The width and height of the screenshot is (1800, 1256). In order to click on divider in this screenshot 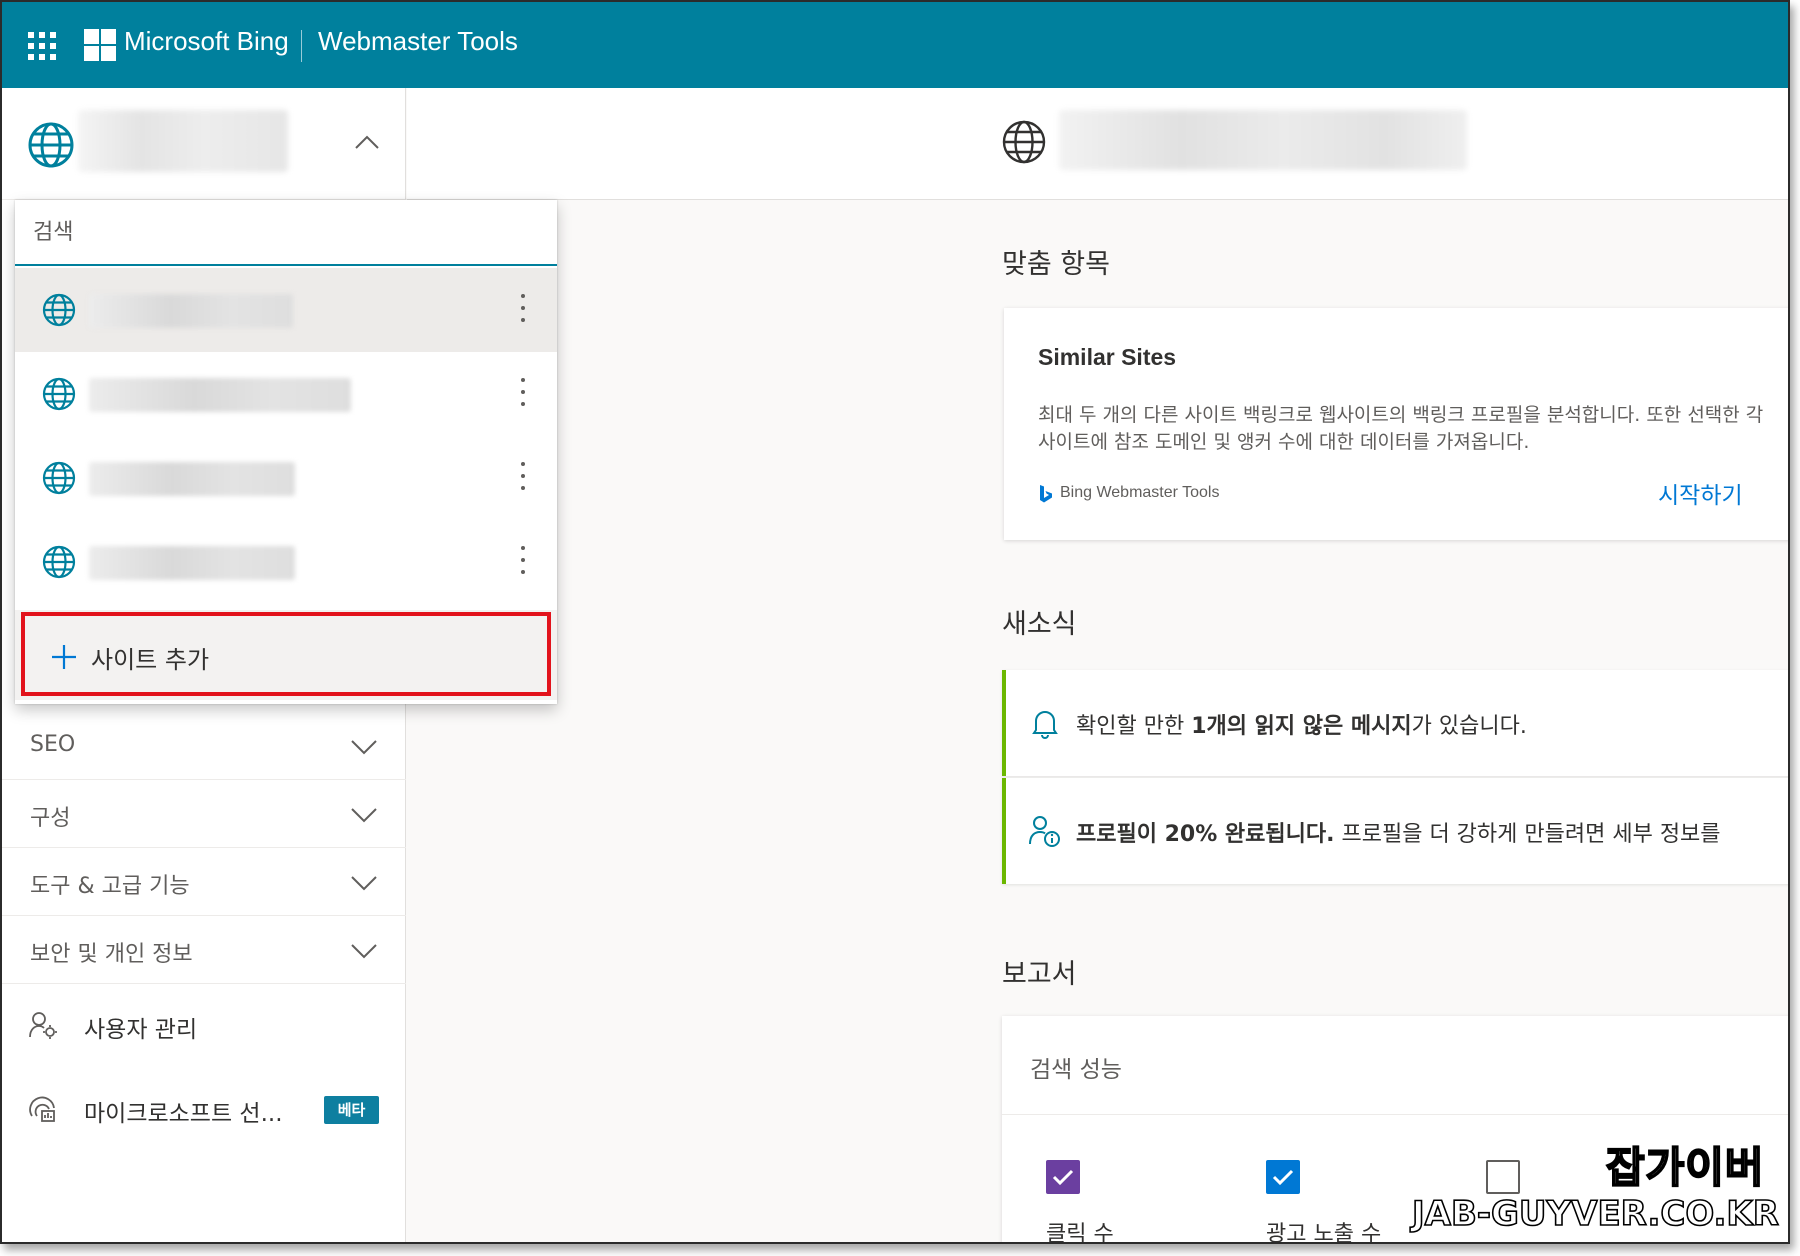, I will do `click(1395, 1114)`.